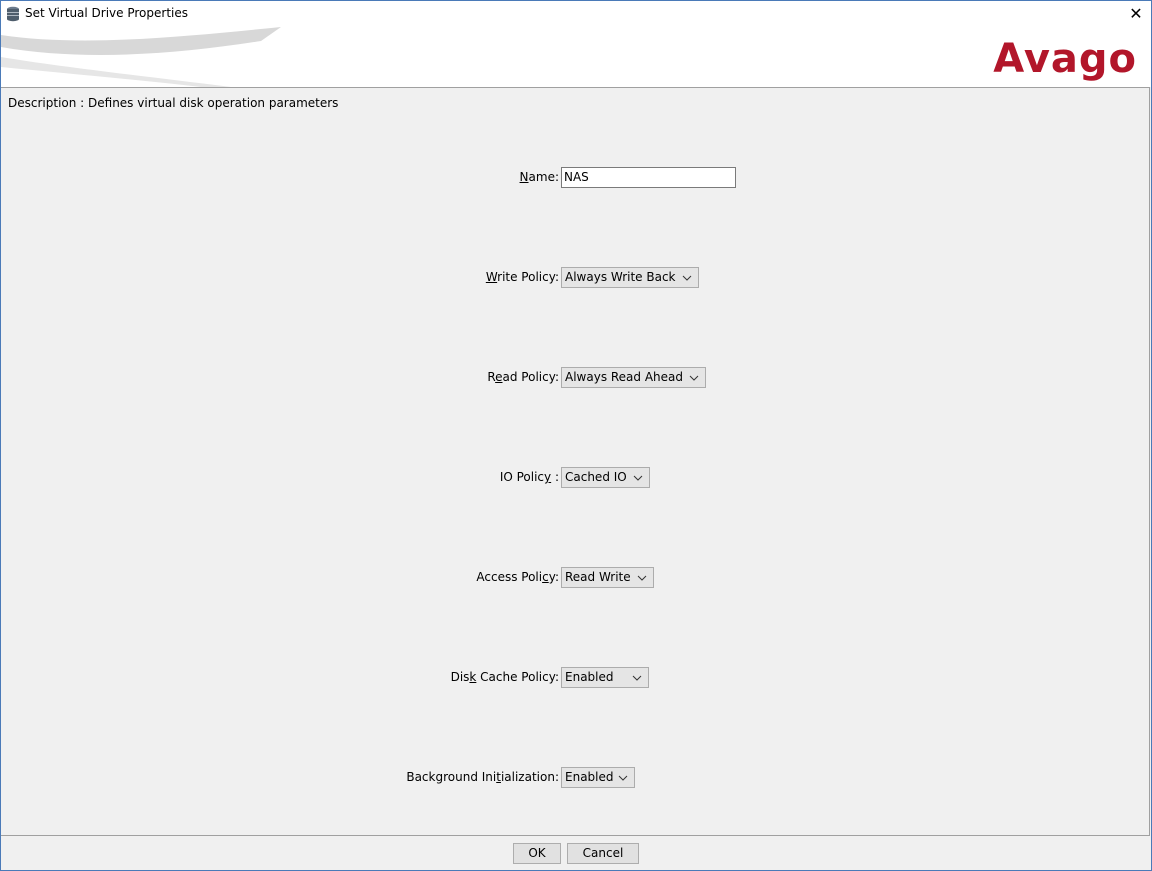 This screenshot has height=871, width=1152. What do you see at coordinates (624, 377) in the screenshot?
I see `read-policy-value: Always Read Ahead` at bounding box center [624, 377].